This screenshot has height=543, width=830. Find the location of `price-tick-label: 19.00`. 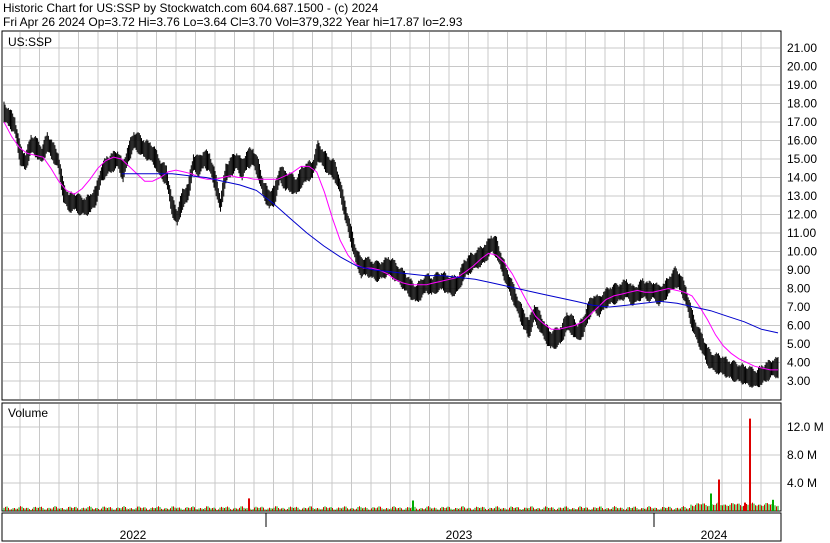

price-tick-label: 19.00 is located at coordinates (802, 85).